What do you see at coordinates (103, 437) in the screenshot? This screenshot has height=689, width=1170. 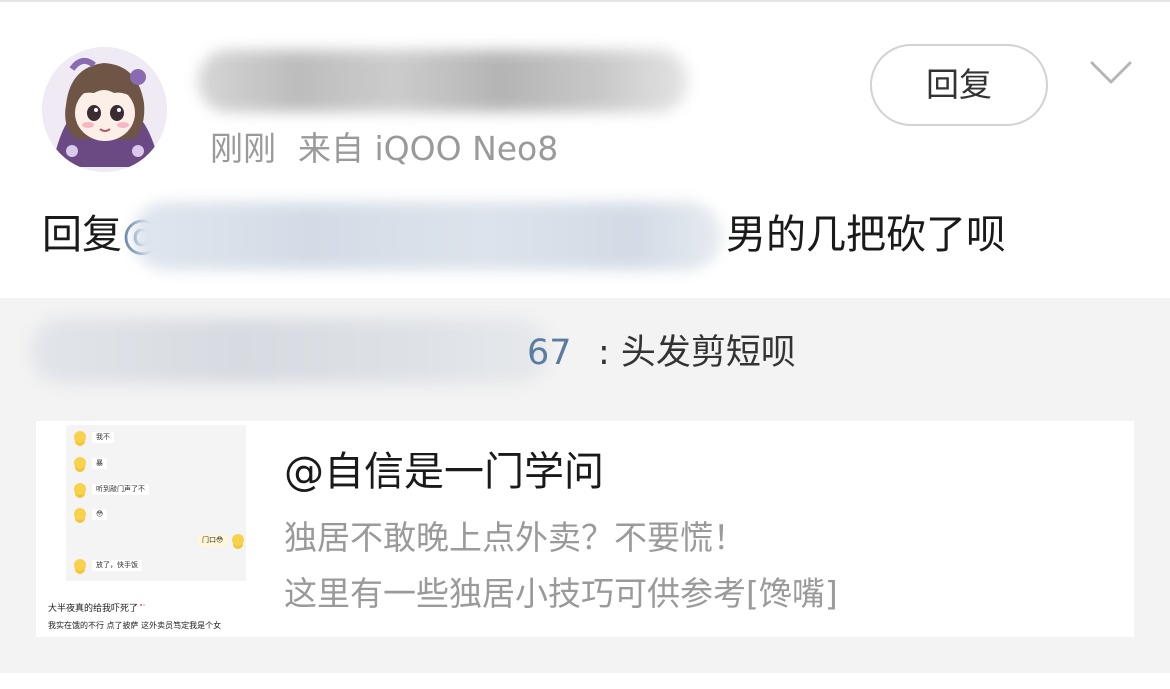 I see `chat-bubble: 我不` at bounding box center [103, 437].